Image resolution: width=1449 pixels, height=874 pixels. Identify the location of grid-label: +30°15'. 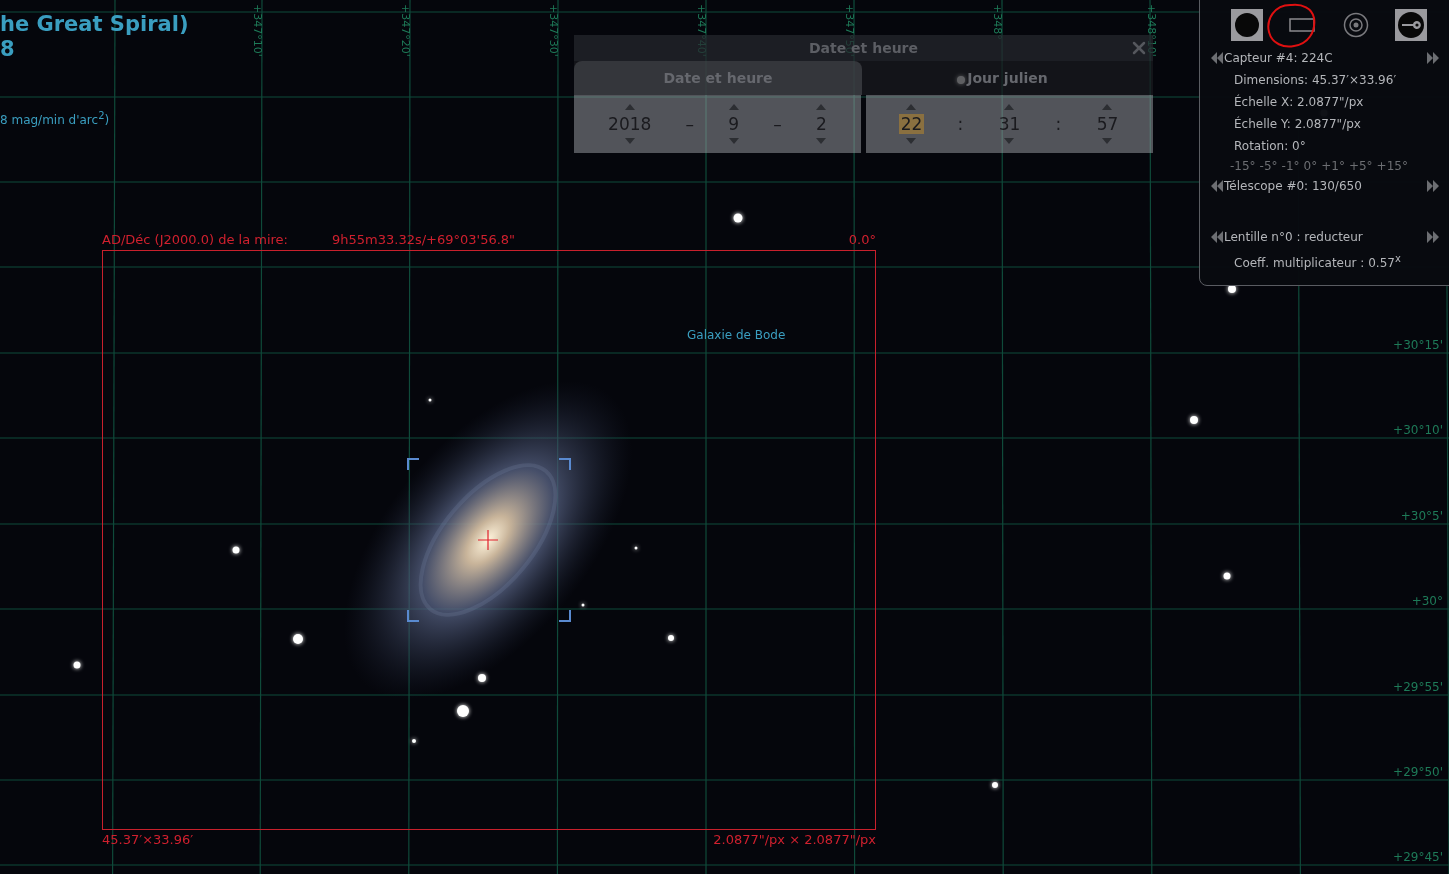
(1418, 345).